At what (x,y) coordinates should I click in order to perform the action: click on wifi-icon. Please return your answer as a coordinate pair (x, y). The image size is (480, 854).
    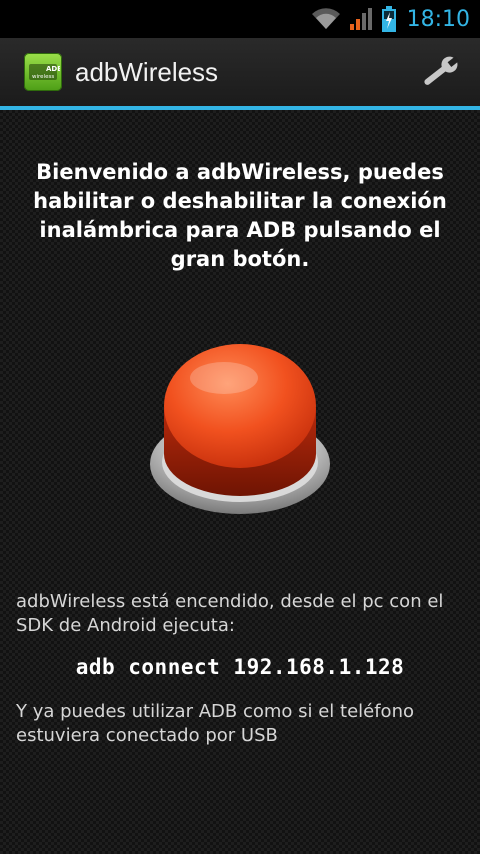
    Looking at the image, I should click on (326, 19).